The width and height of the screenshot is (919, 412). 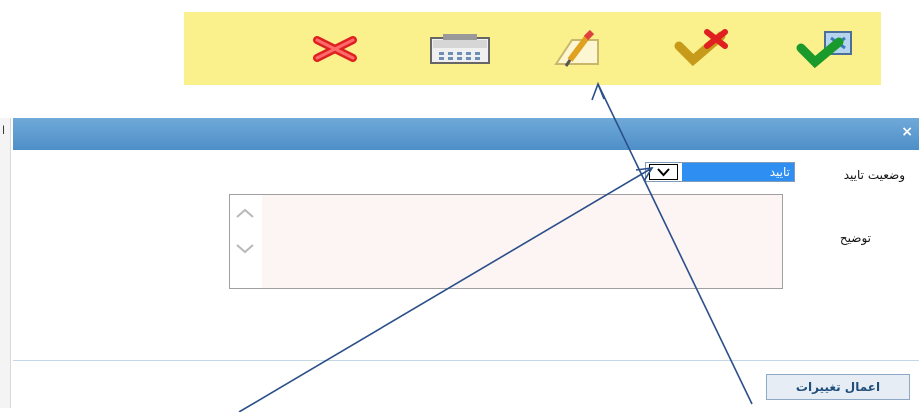 What do you see at coordinates (4, 130) in the screenshot?
I see `side-panel-mark: ا` at bounding box center [4, 130].